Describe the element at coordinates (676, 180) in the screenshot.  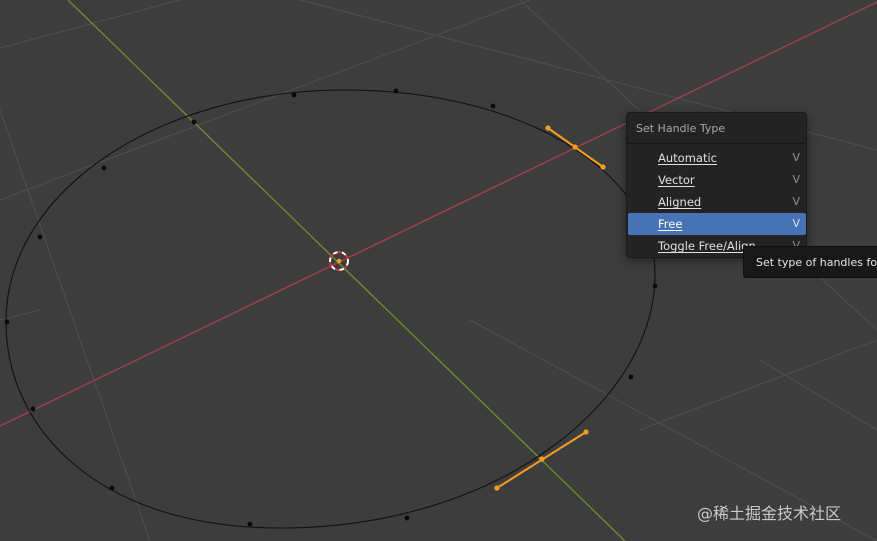
I see `menu-item-label: Vector` at that location.